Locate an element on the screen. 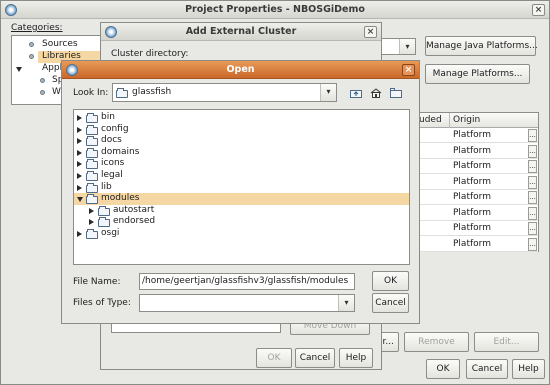 Image resolution: width=550 pixels, height=385 pixels. tree-item-autostart: autostart is located at coordinates (241, 211).